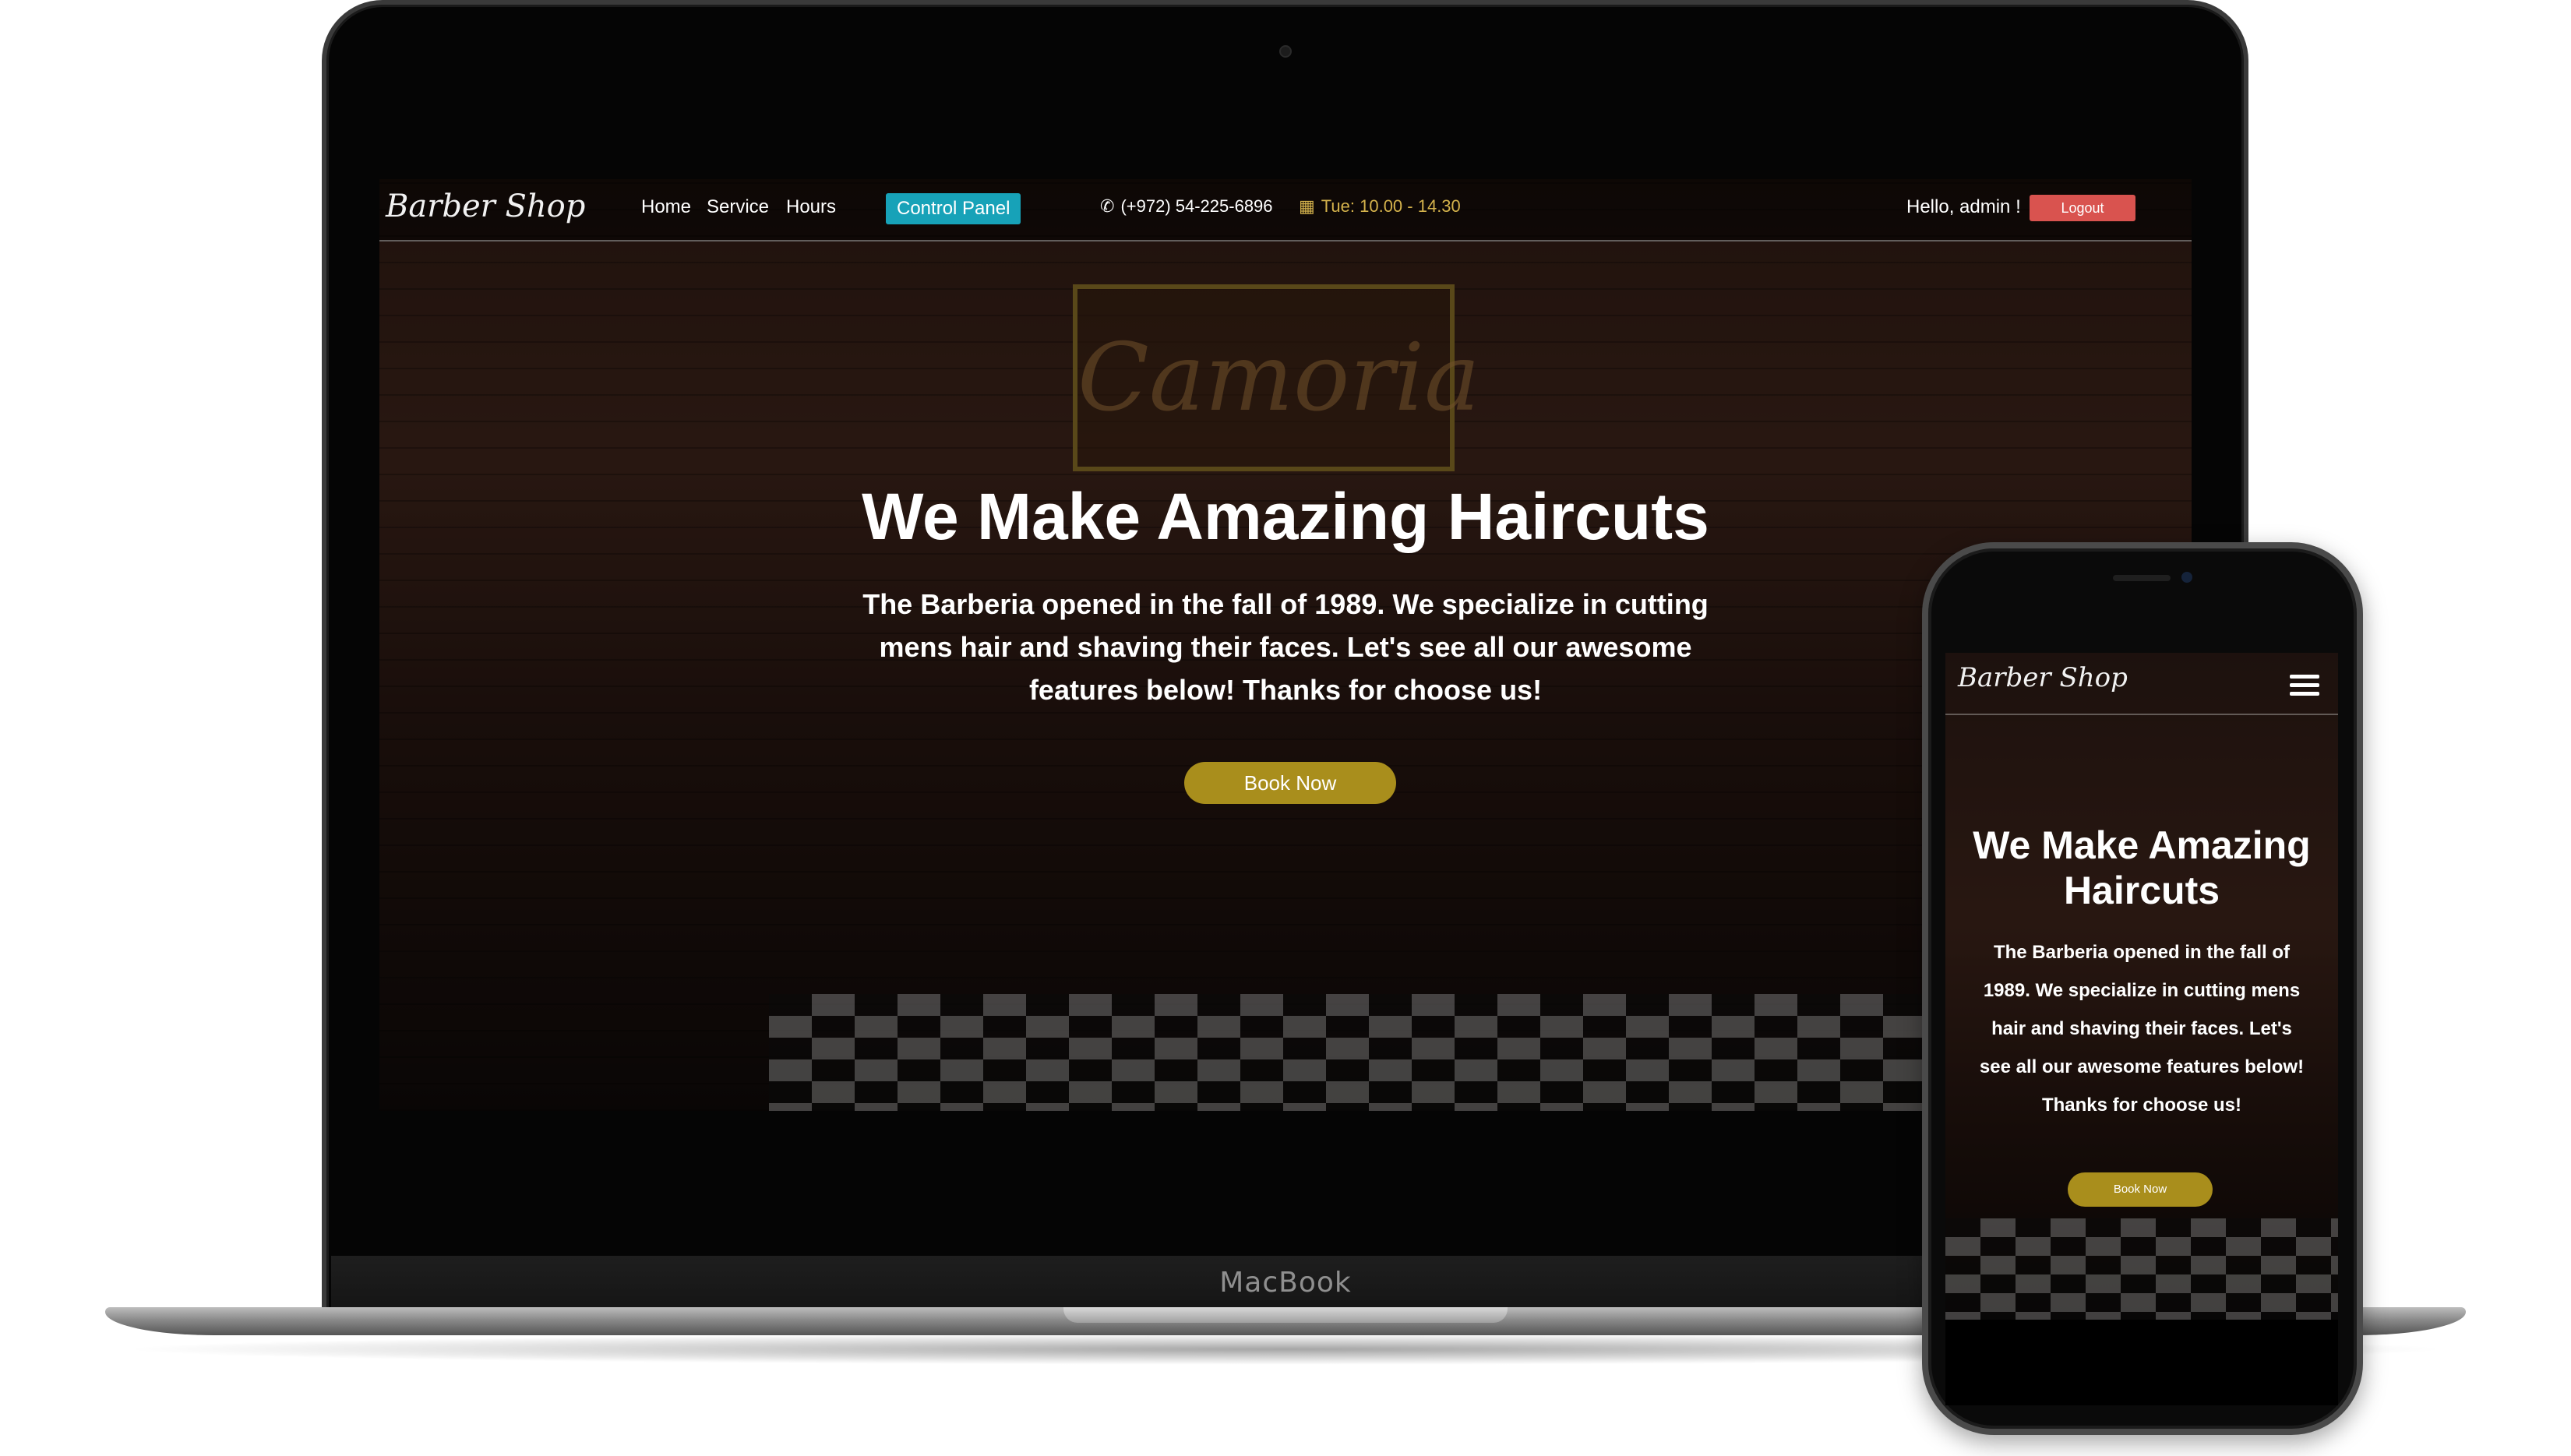 The image size is (2571, 1456). What do you see at coordinates (2141, 684) in the screenshot?
I see `mobile-navbar: Barber Shop` at bounding box center [2141, 684].